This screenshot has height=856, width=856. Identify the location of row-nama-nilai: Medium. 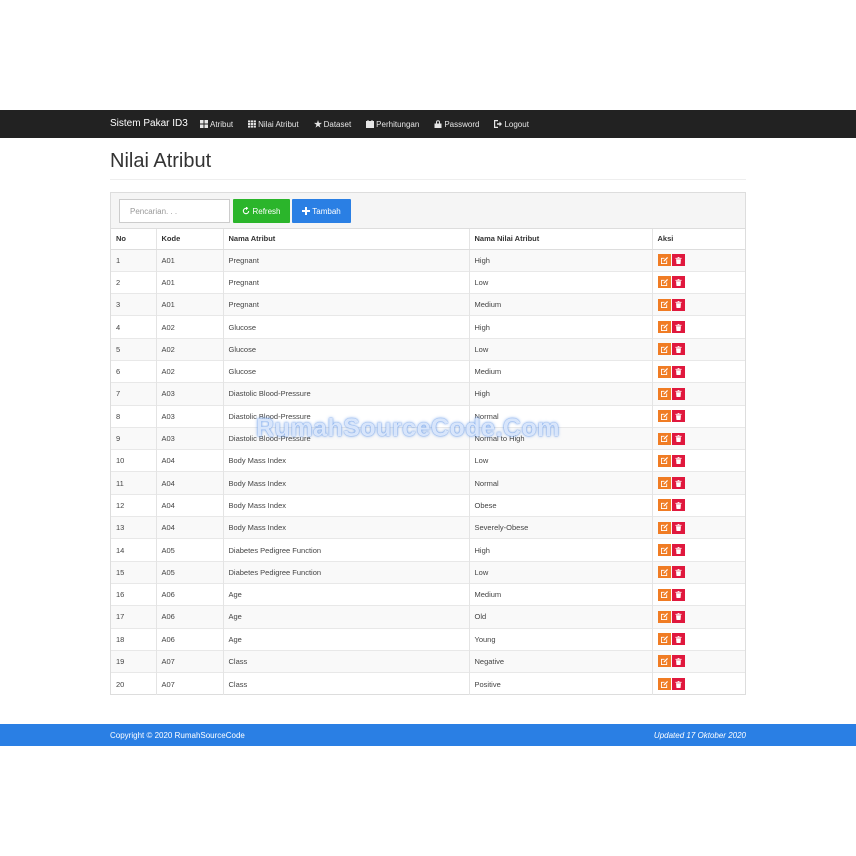
(561, 594).